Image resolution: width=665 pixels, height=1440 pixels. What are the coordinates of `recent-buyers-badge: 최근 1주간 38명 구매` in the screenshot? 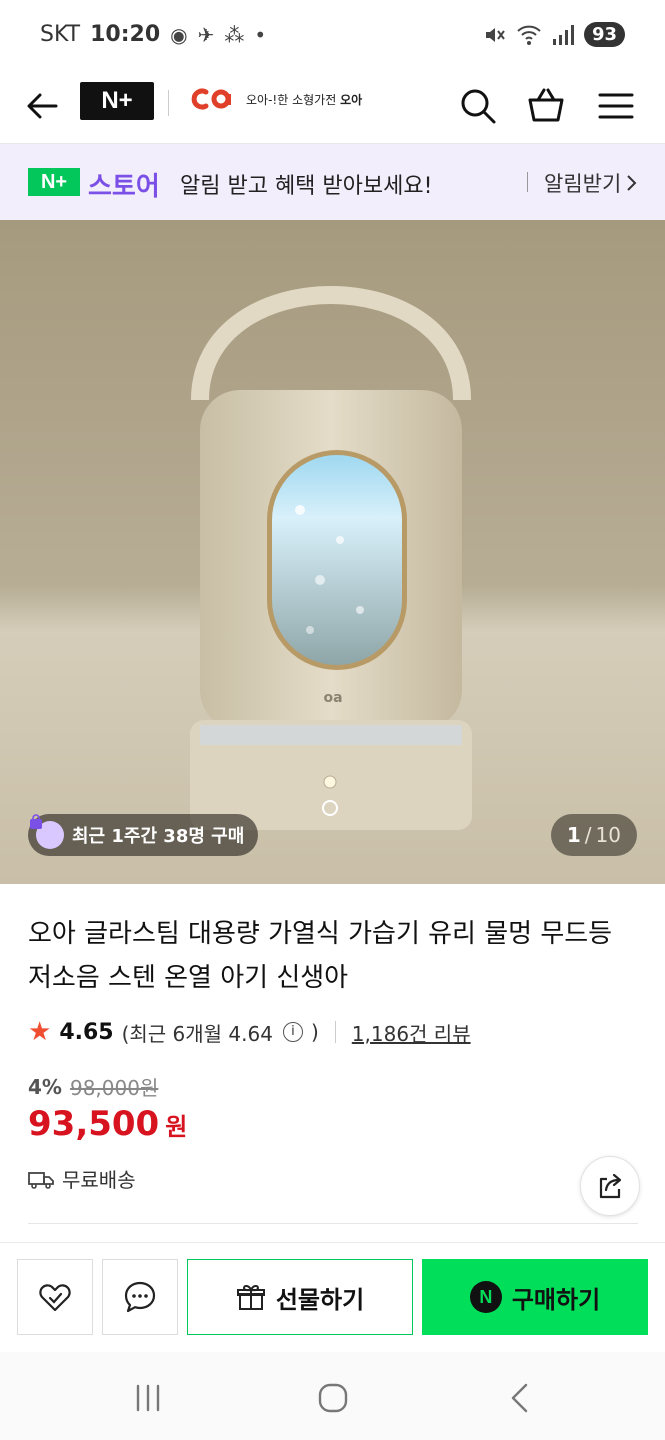 It's located at (143, 835).